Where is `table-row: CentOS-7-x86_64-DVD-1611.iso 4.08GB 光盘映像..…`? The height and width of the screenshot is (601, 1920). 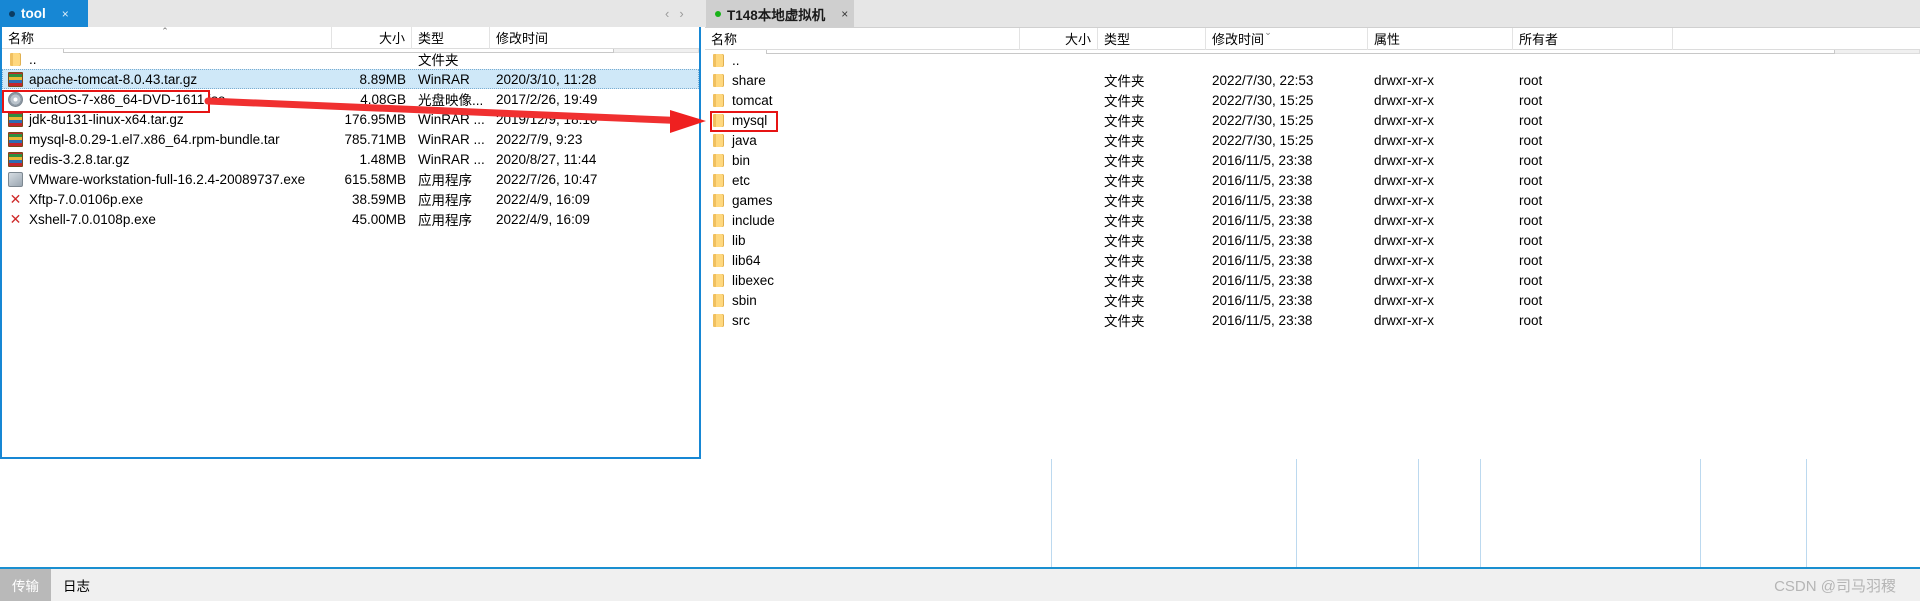
table-row: CentOS-7-x86_64-DVD-1611.iso 4.08GB 光盘映像..… is located at coordinates (350, 99).